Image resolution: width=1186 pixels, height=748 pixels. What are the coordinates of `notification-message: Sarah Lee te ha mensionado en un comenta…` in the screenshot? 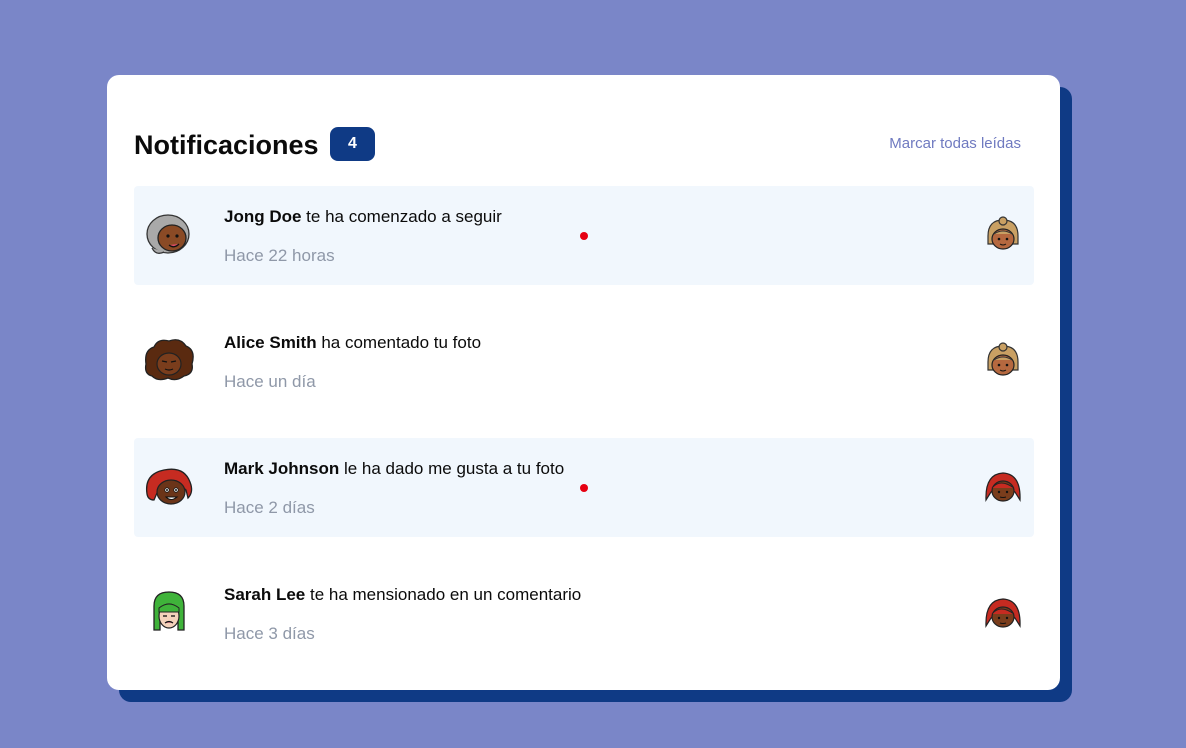 It's located at (574, 595).